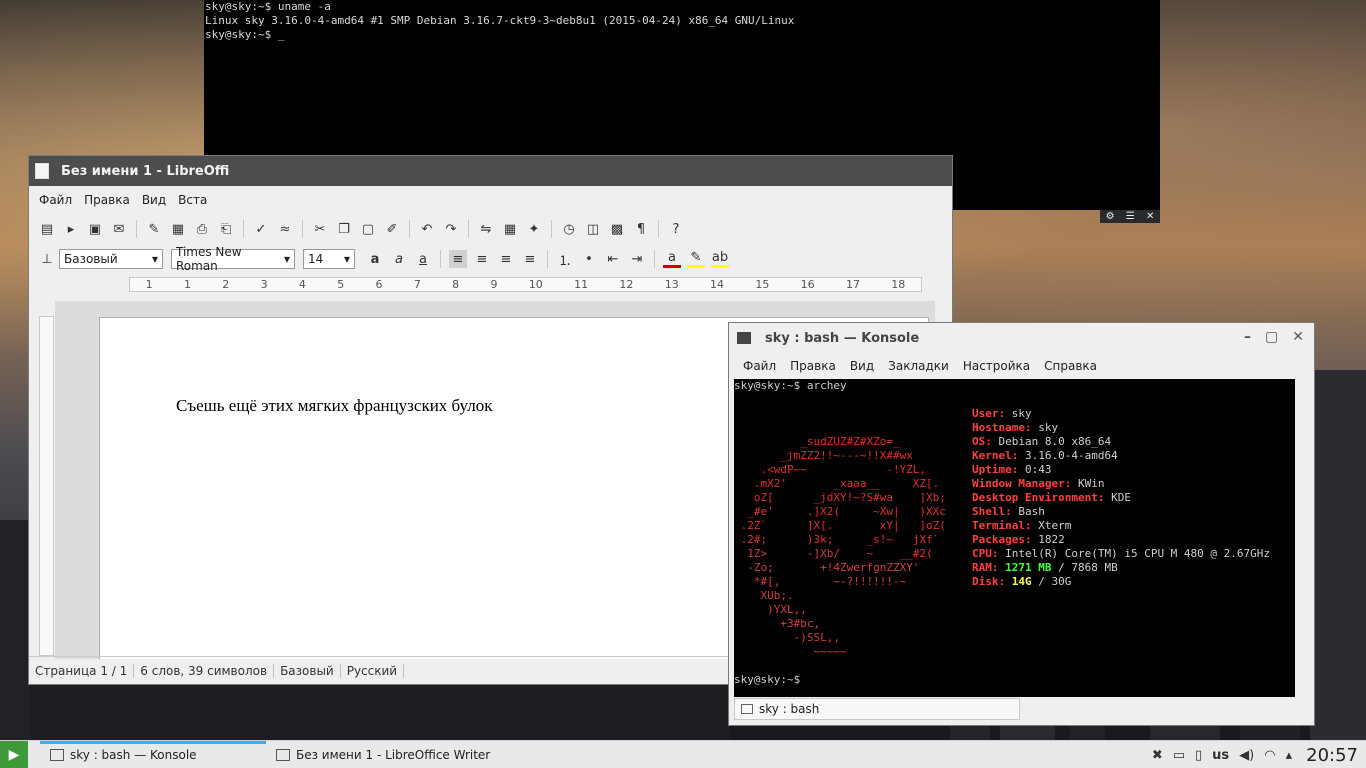  What do you see at coordinates (613, 259) in the screenshot?
I see `decrease-indent-icon: ⇤` at bounding box center [613, 259].